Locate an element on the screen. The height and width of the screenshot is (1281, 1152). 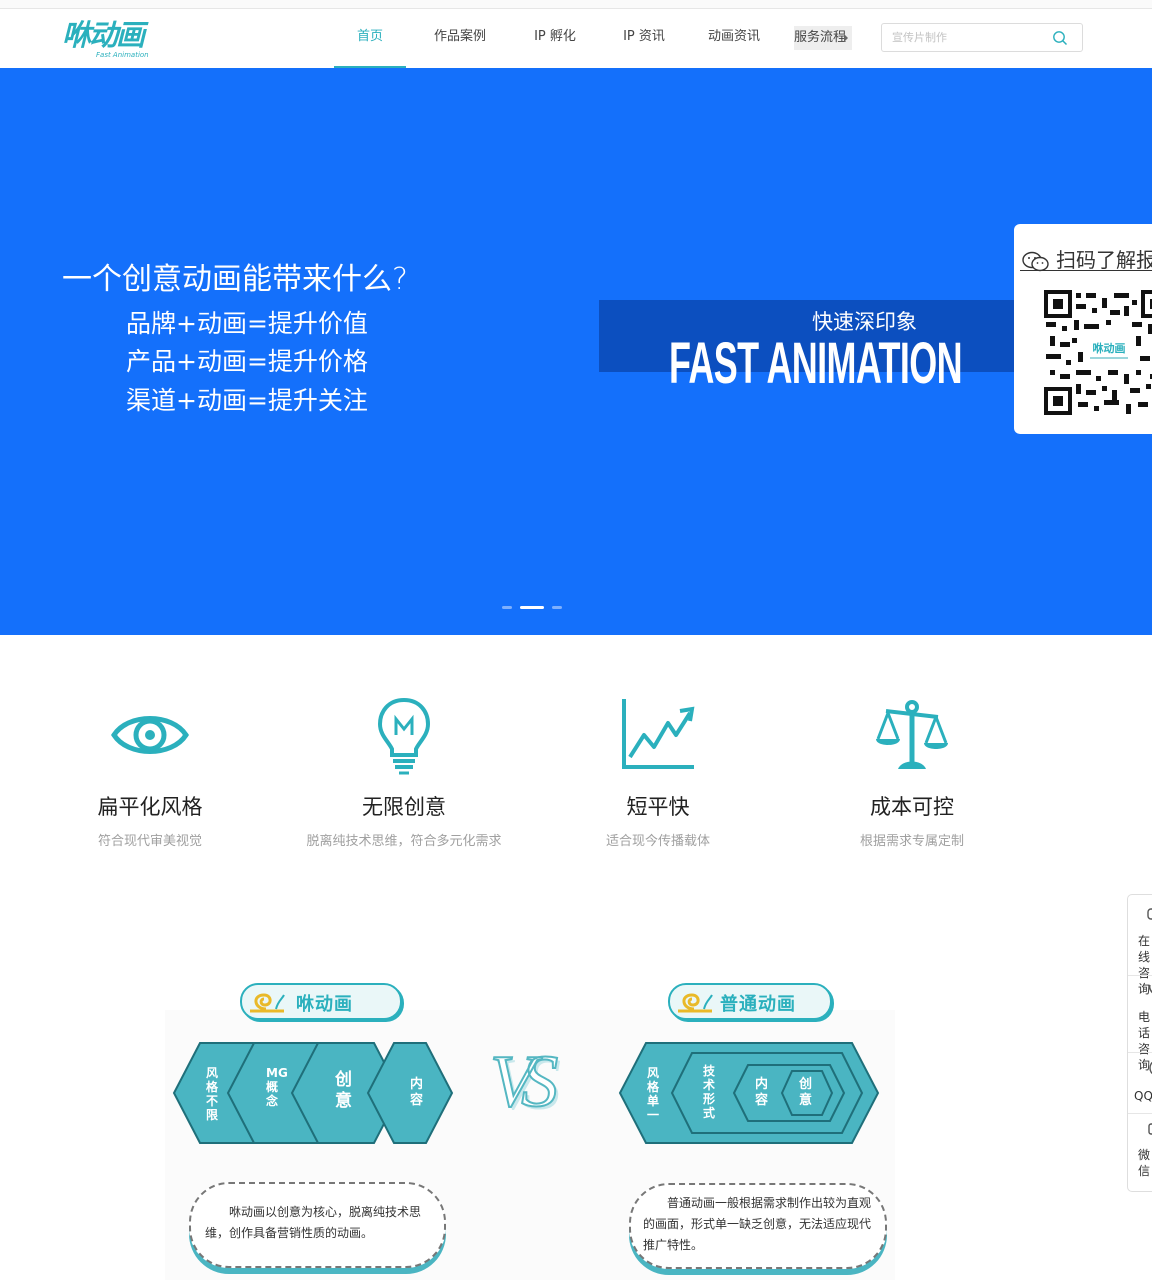
label-xiu-animation: 咻动画 is located at coordinates (321, 1001).